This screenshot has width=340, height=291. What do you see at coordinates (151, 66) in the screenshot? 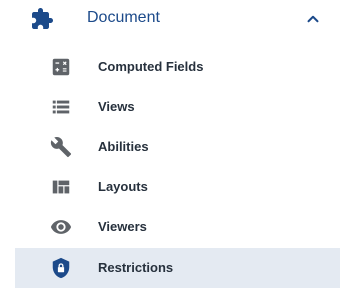
I see `nav-item-label: Computed Fields` at bounding box center [151, 66].